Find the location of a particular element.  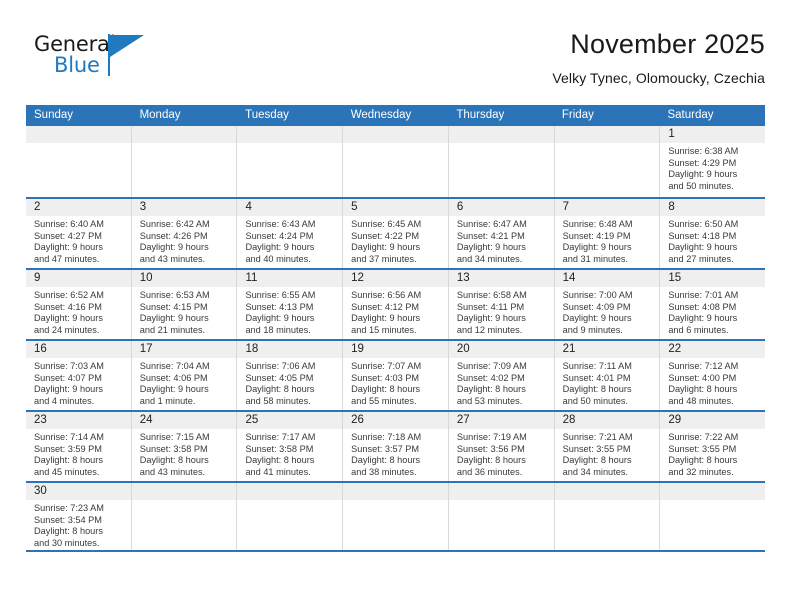

sunset-text: Sunset: 4:01 PM is located at coordinates (596, 377).